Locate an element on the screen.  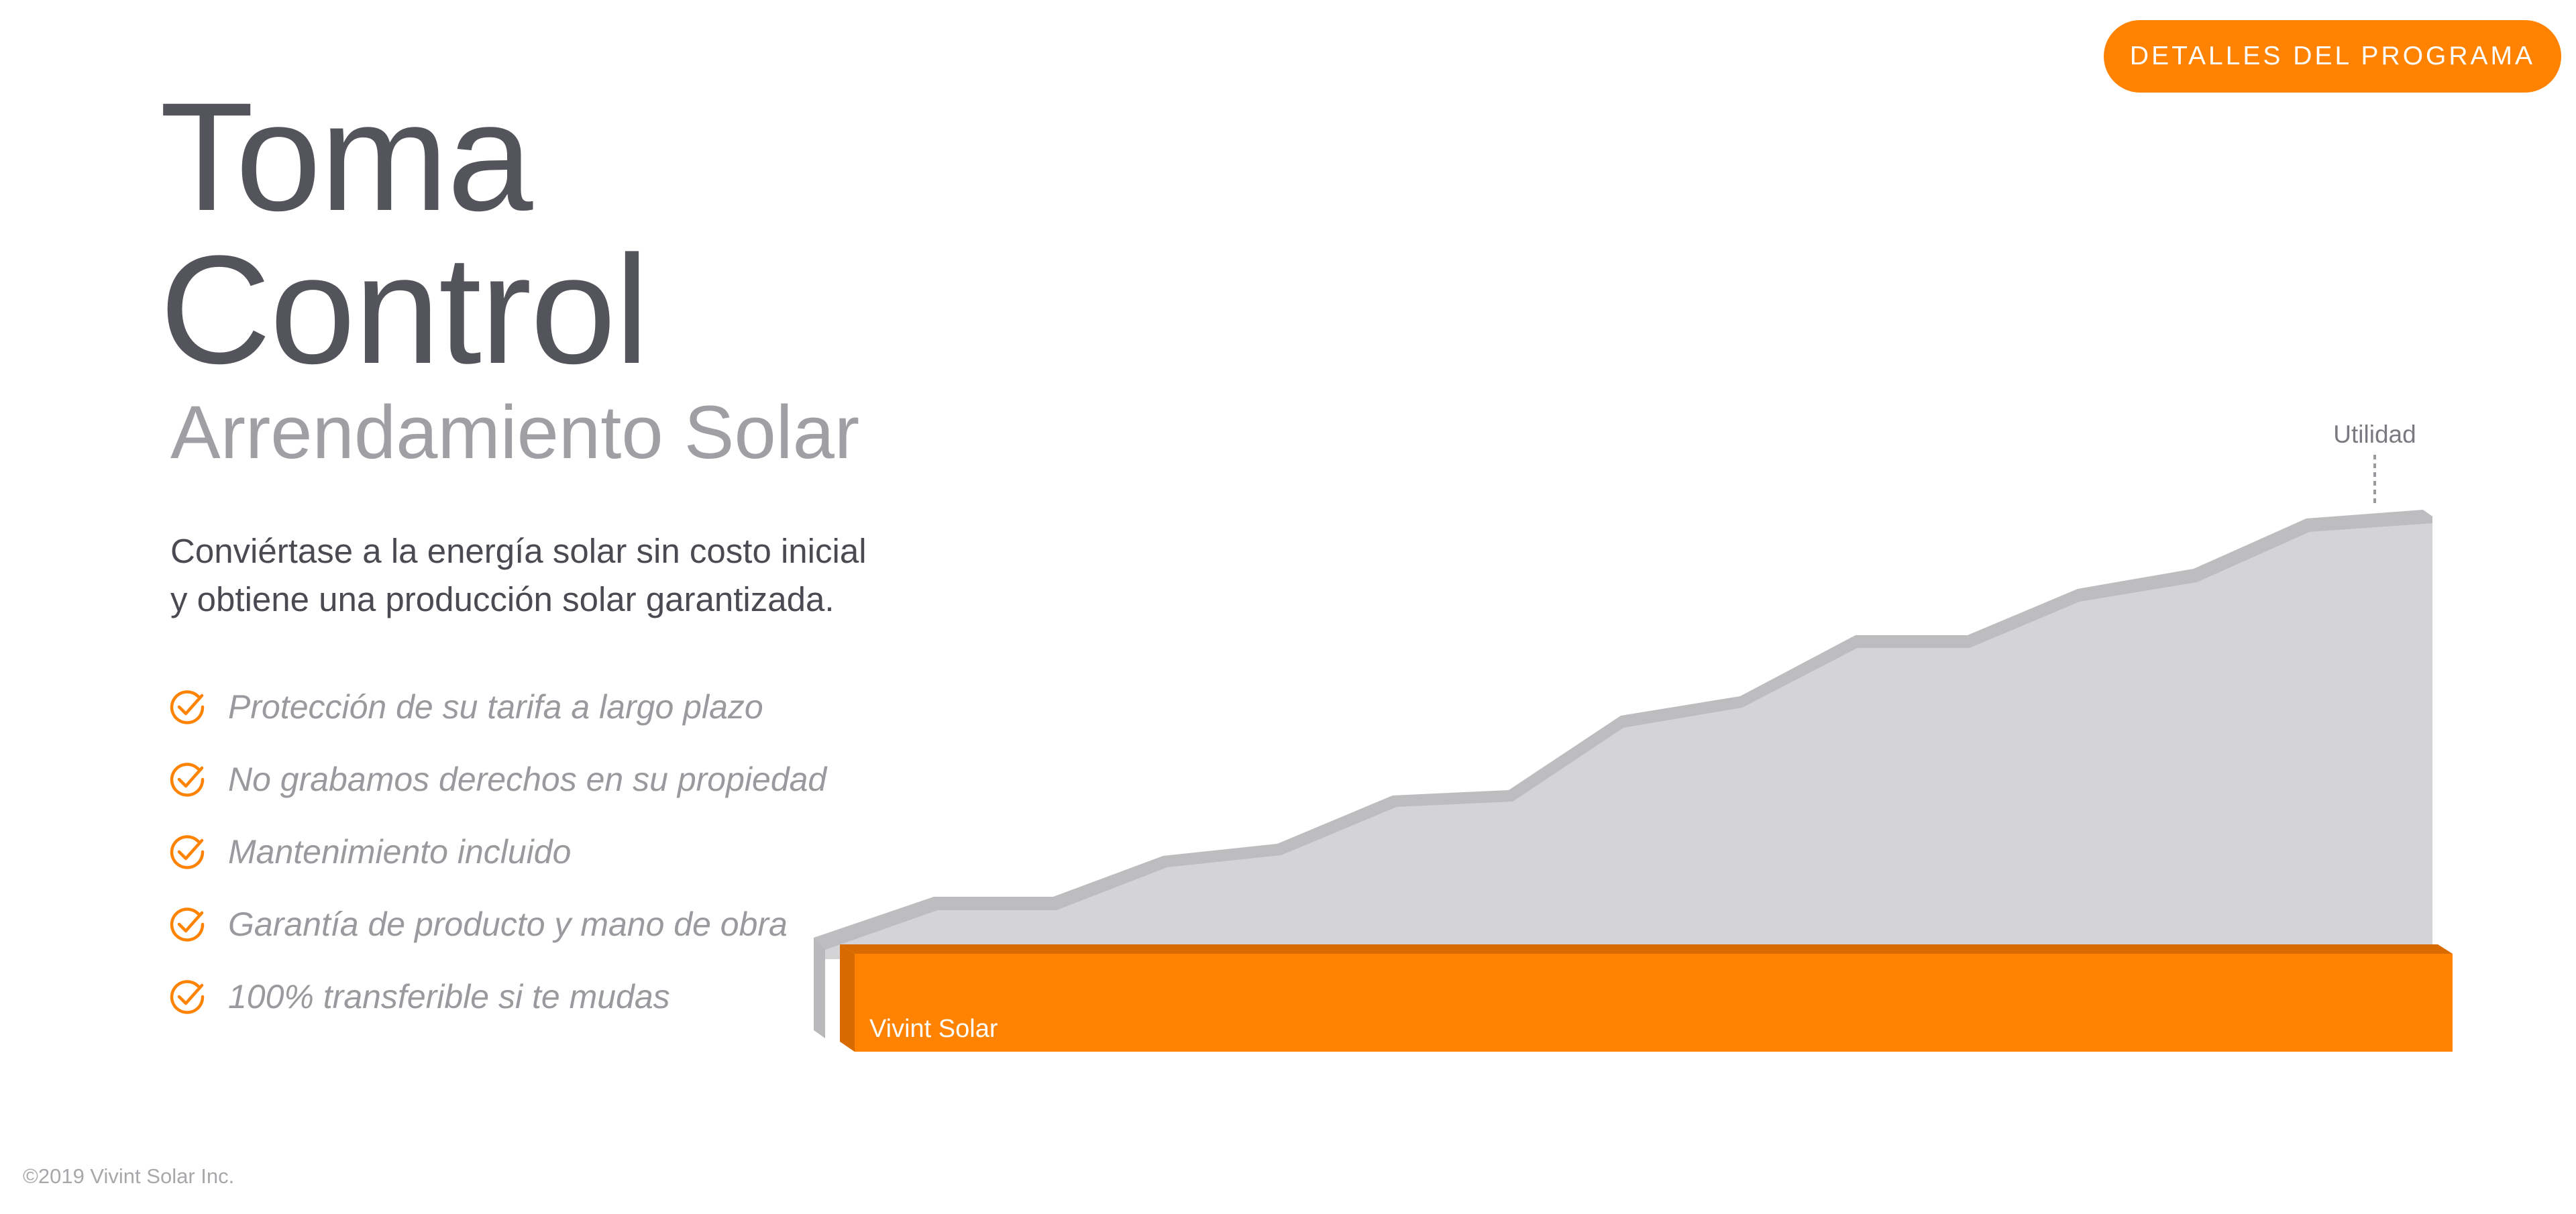
hero-title-line-1: Toma is located at coordinates (346, 156).